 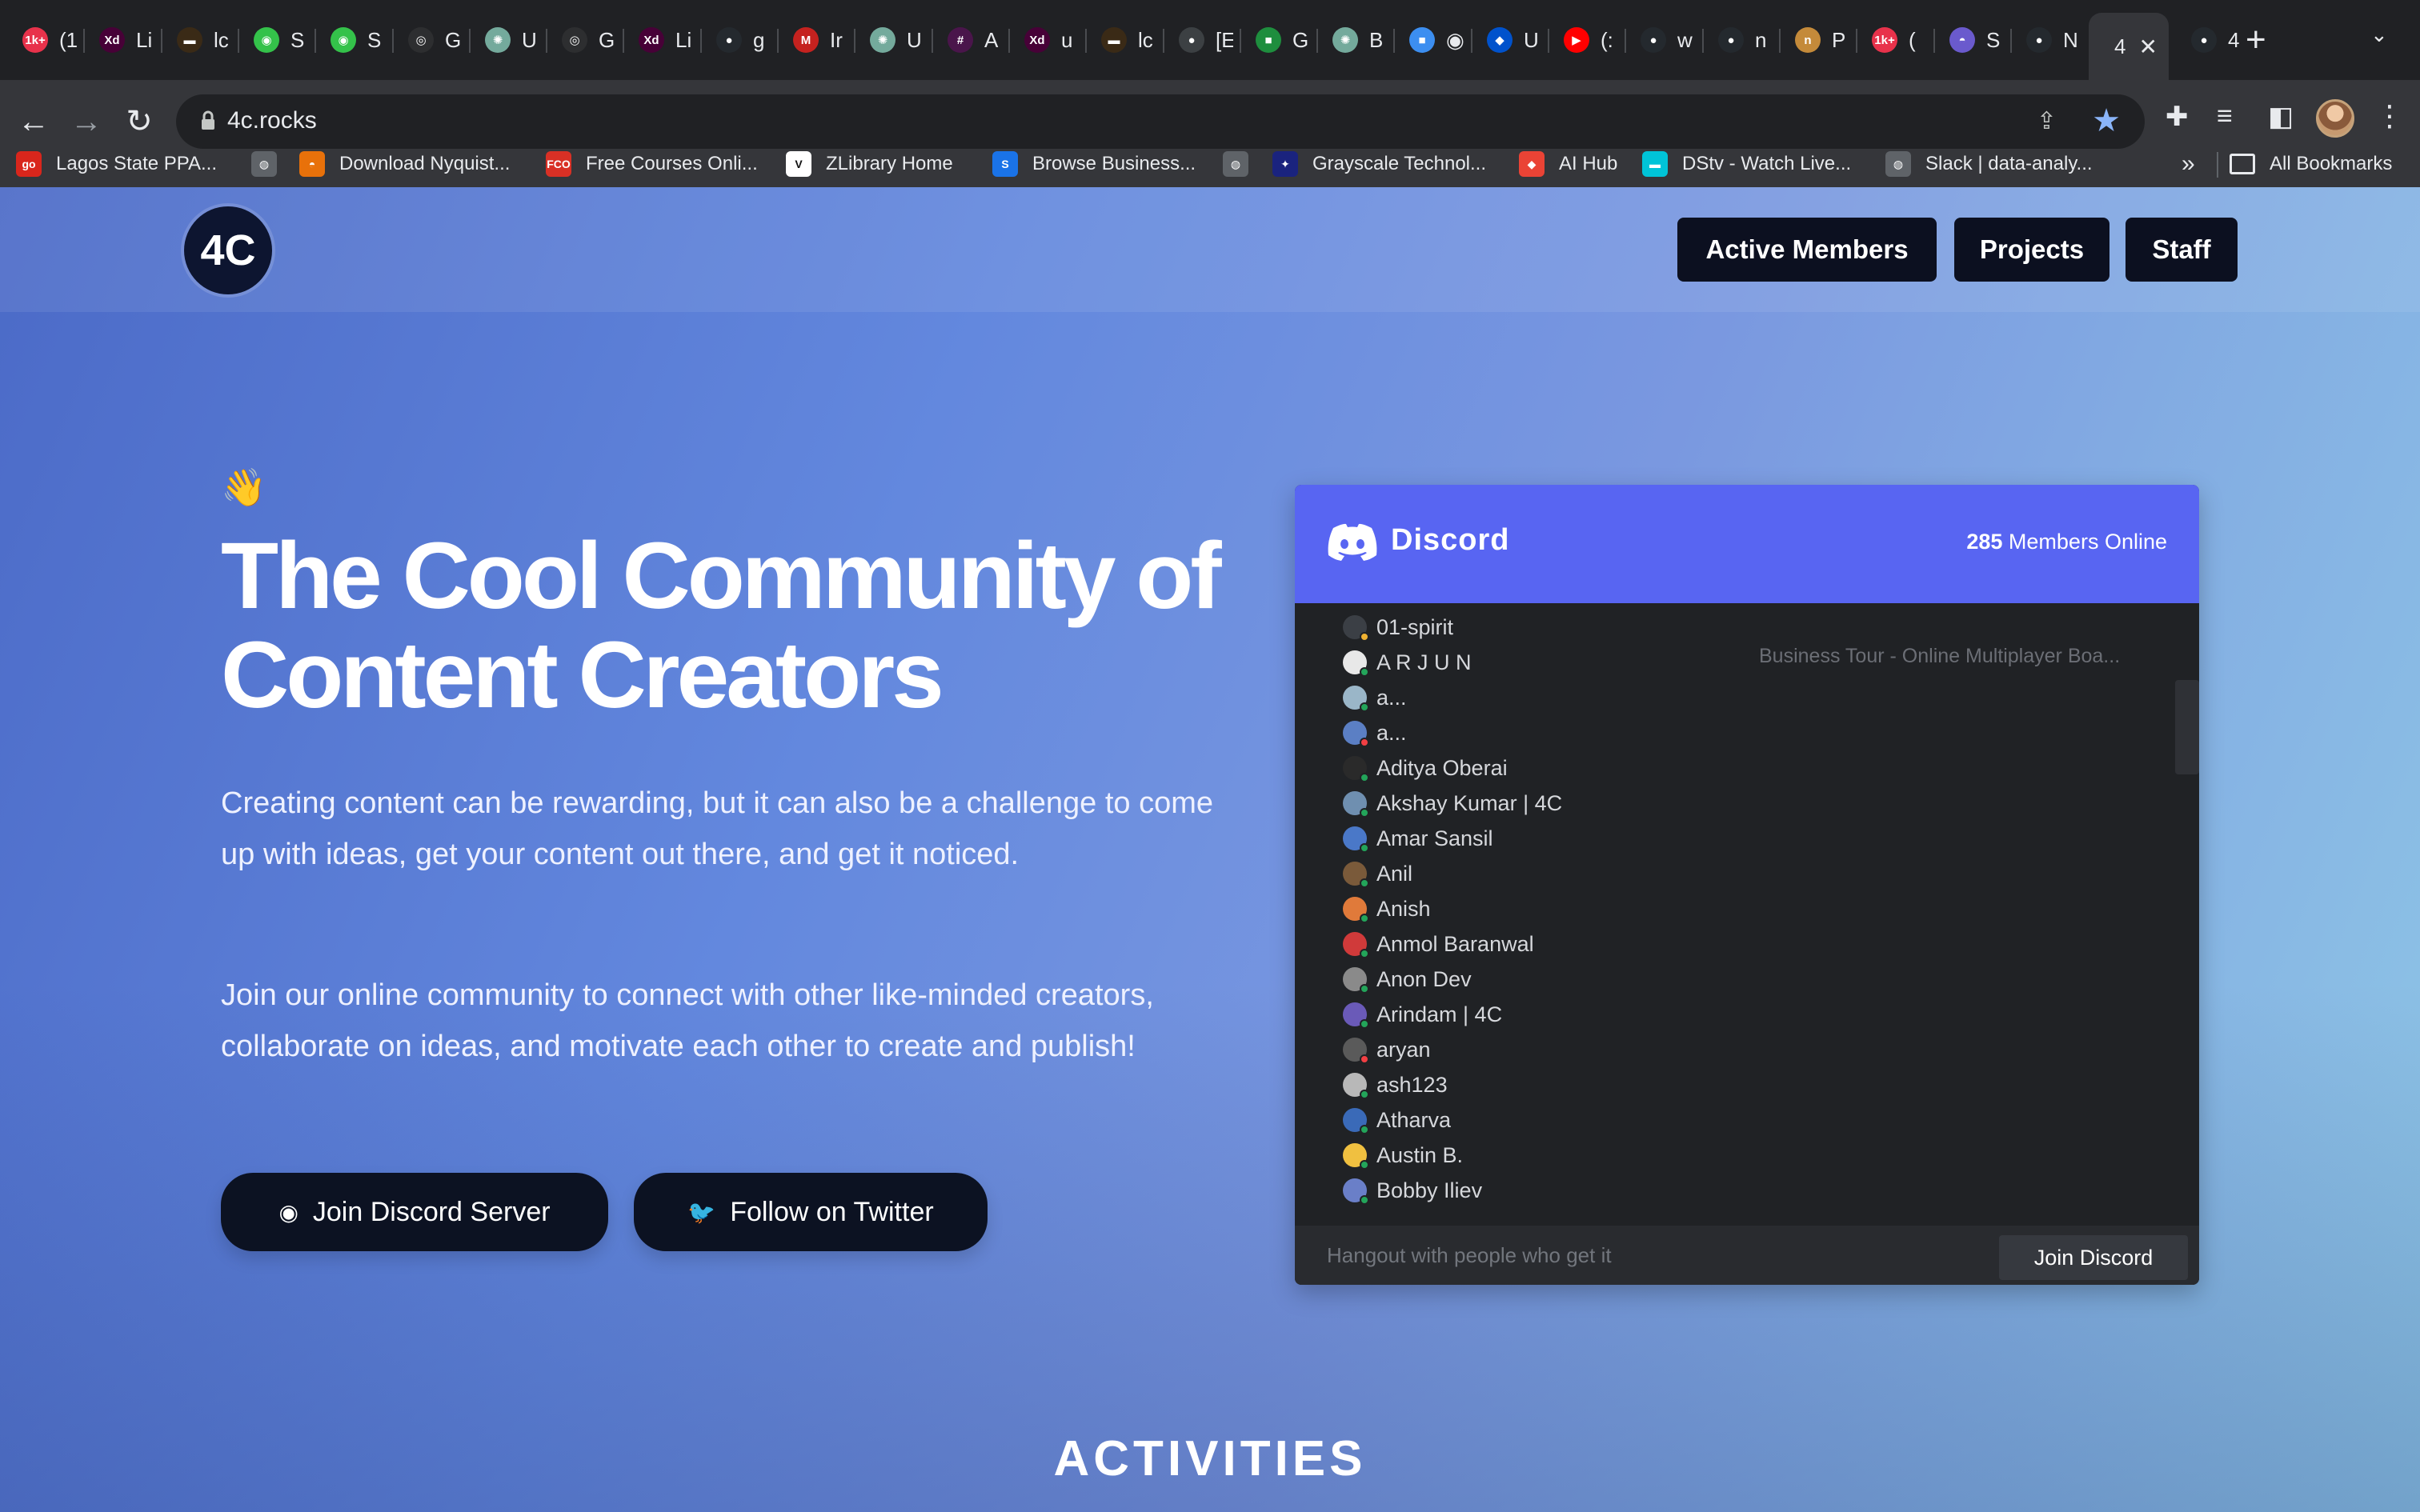 What do you see at coordinates (2106, 120) in the screenshot?
I see `bookmark-star-icon: ★` at bounding box center [2106, 120].